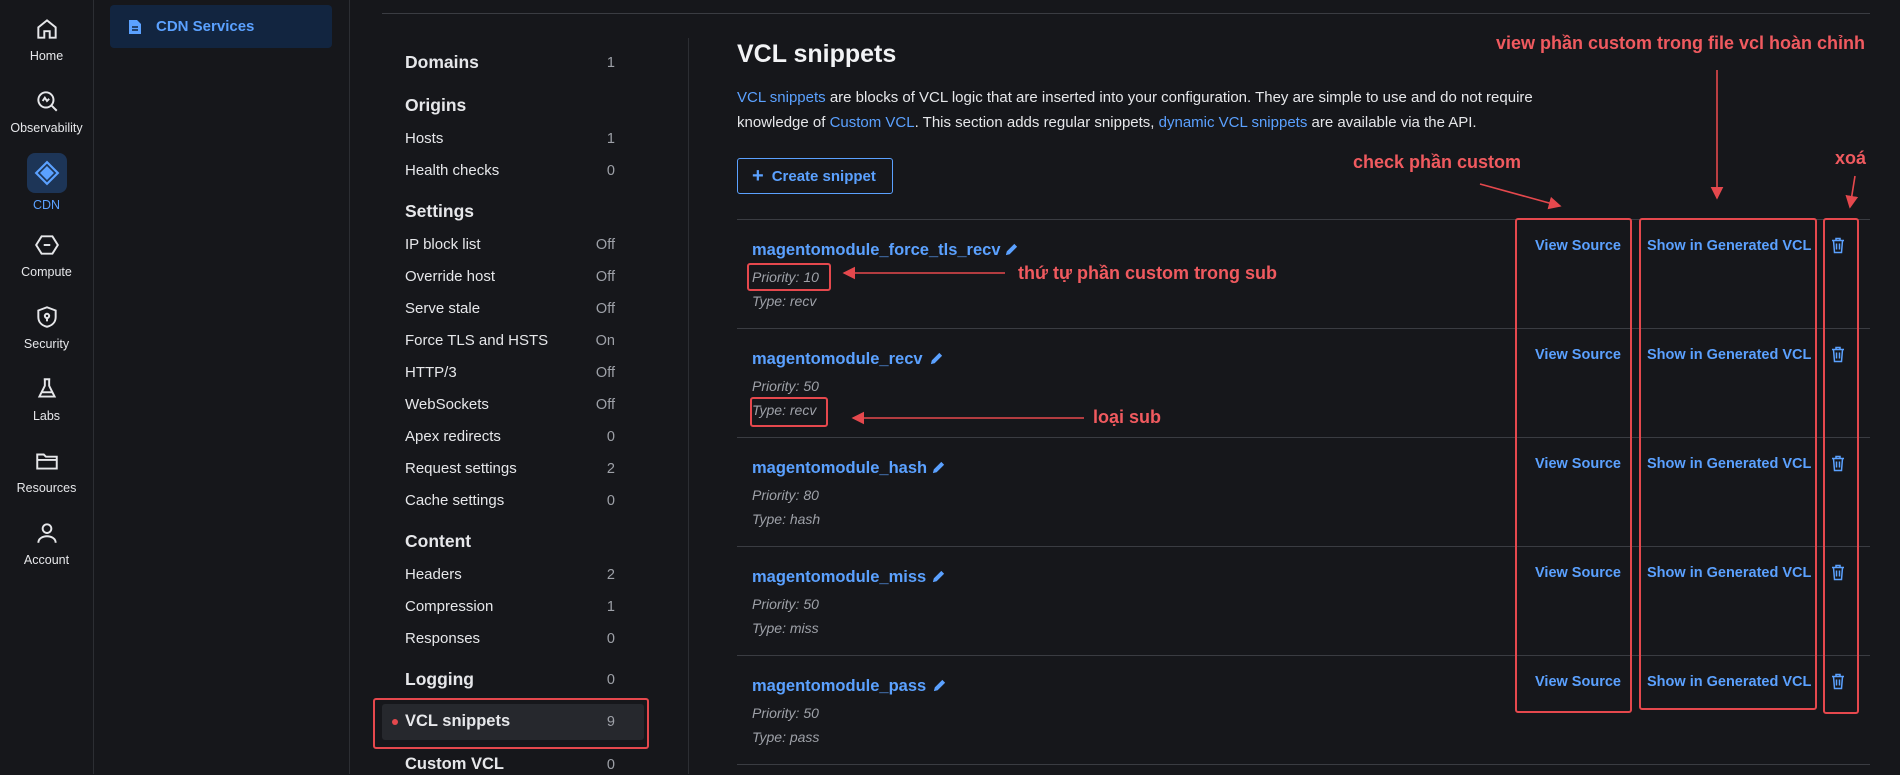  What do you see at coordinates (1852, 192) in the screenshot?
I see `arrow-delete` at bounding box center [1852, 192].